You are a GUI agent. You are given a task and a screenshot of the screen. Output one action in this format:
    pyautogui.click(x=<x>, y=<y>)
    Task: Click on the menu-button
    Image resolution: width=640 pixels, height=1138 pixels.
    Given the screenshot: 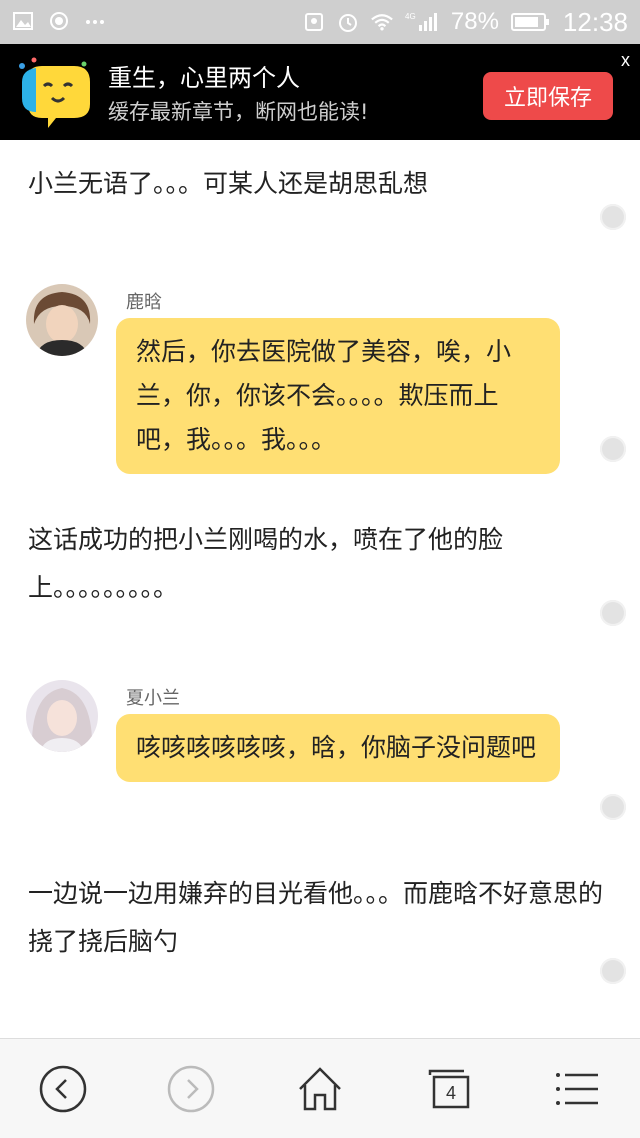 What is the action you would take?
    pyautogui.click(x=576, y=1089)
    